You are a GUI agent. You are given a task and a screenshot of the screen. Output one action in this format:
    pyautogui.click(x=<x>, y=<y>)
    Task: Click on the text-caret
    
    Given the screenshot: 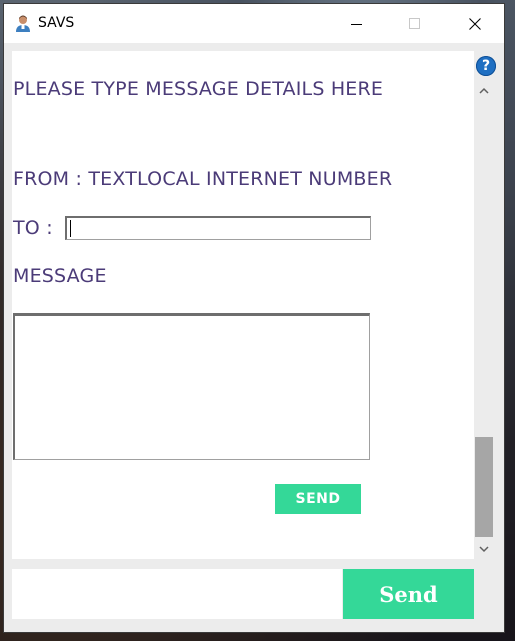 What is the action you would take?
    pyautogui.click(x=70, y=228)
    